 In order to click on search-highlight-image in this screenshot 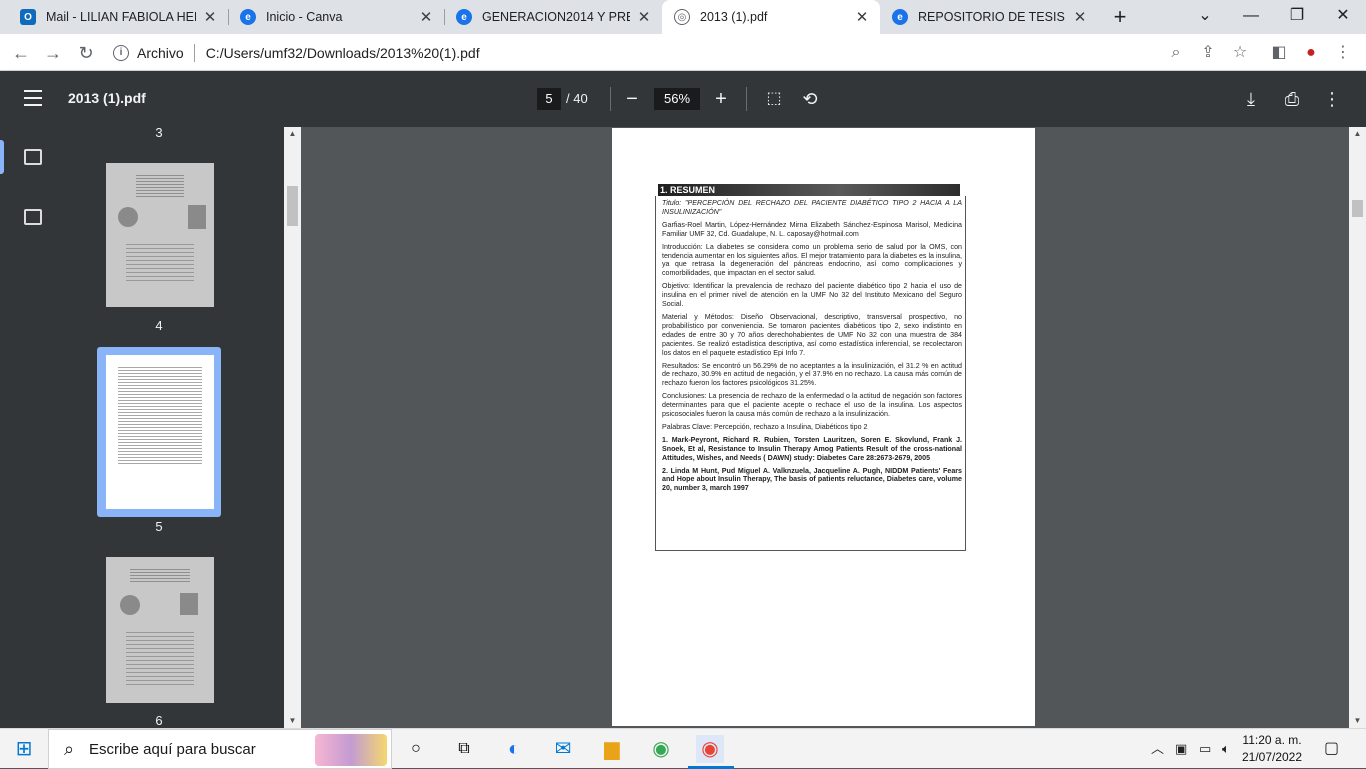, I will do `click(351, 750)`.